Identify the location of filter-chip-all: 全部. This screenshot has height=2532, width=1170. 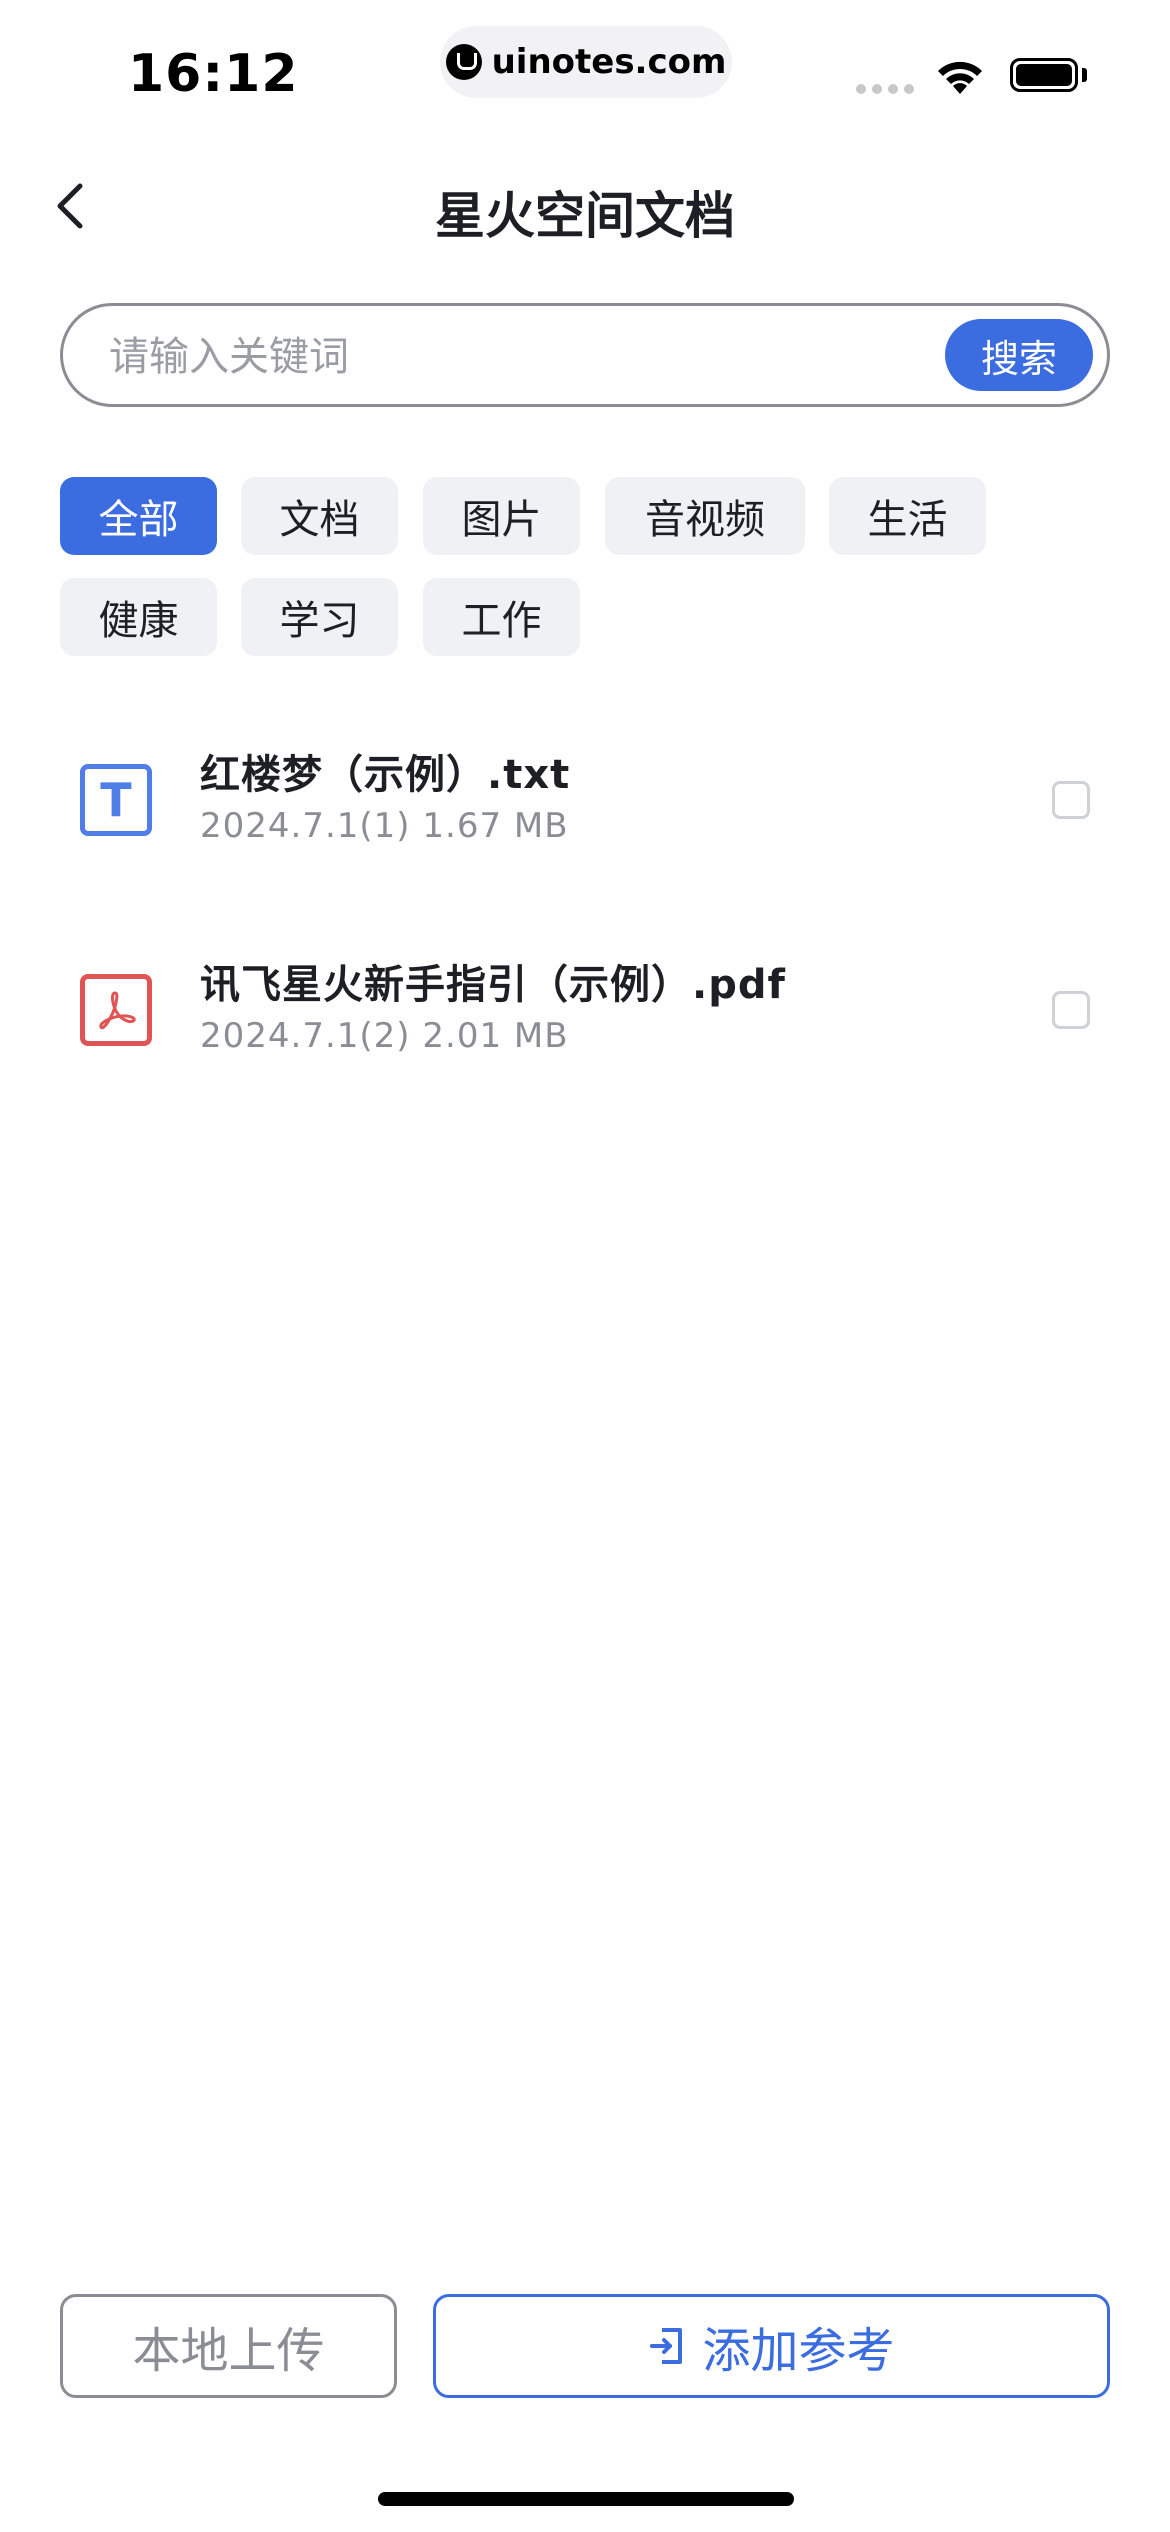
(138, 516).